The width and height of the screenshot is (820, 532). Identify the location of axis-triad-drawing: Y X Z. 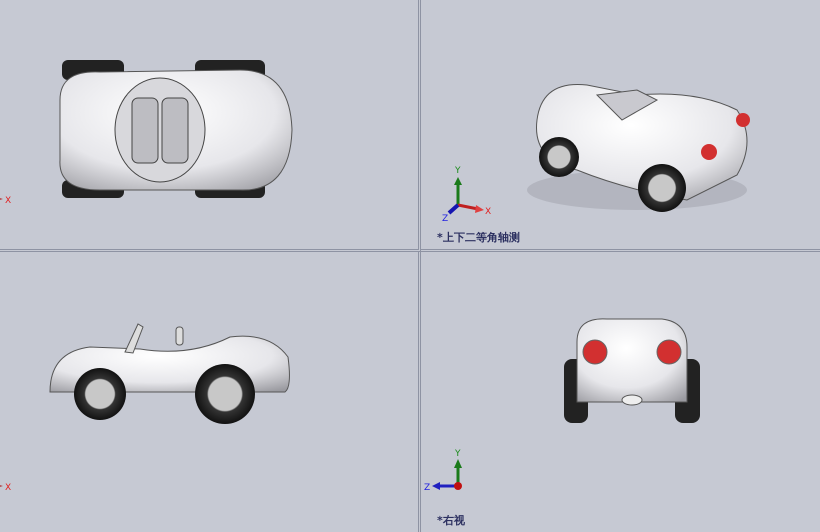
(467, 195).